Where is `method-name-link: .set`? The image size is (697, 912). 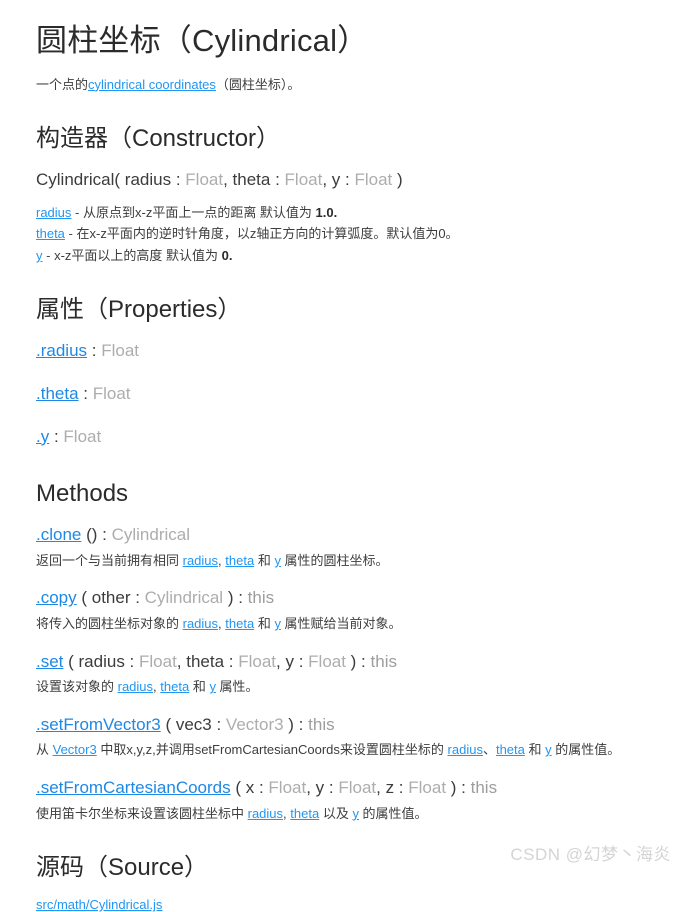
method-name-link: .set is located at coordinates (49, 661).